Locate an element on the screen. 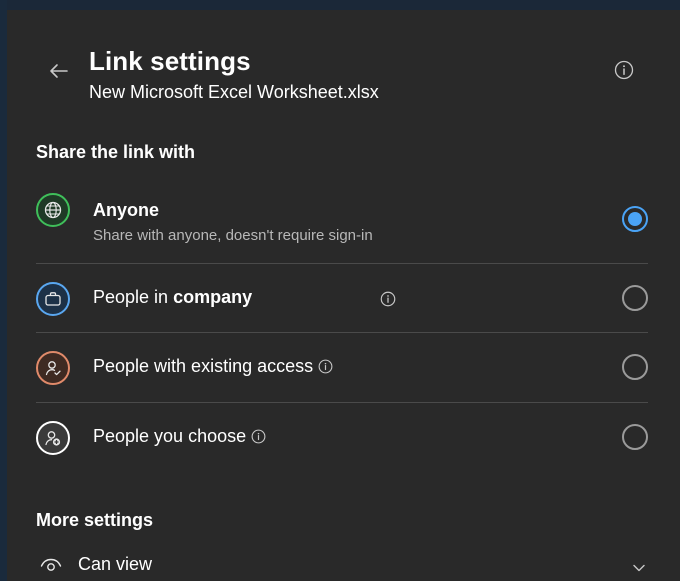  info-button is located at coordinates (624, 70).